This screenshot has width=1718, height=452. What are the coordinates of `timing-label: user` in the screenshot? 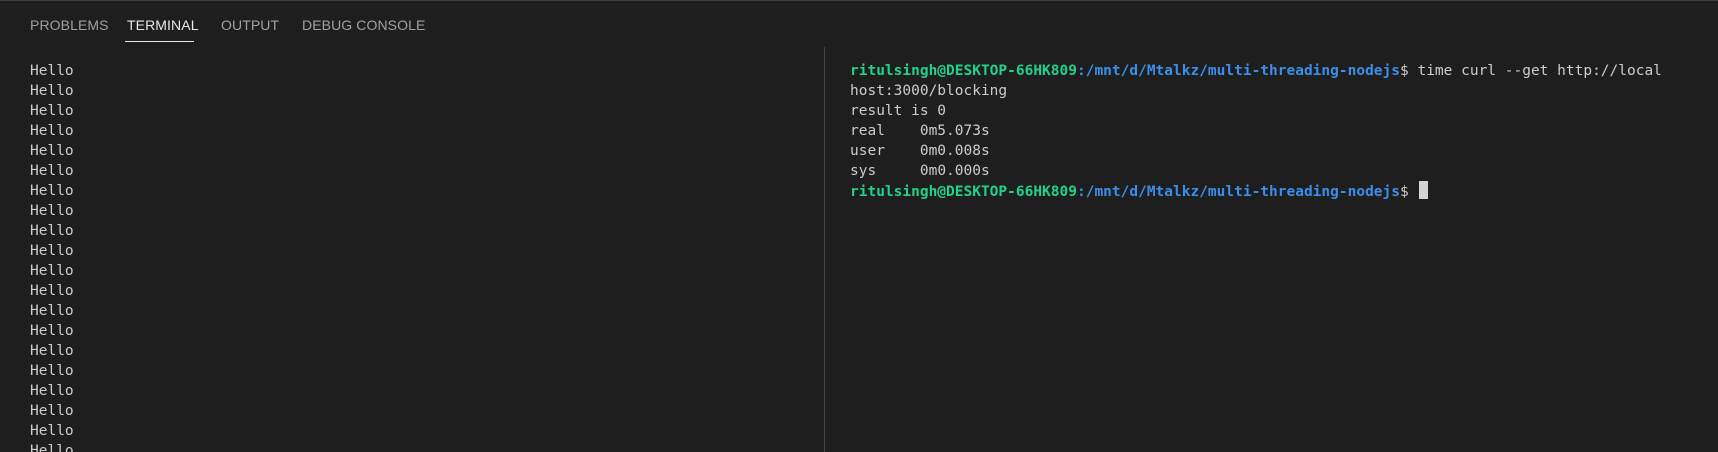 It's located at (867, 151).